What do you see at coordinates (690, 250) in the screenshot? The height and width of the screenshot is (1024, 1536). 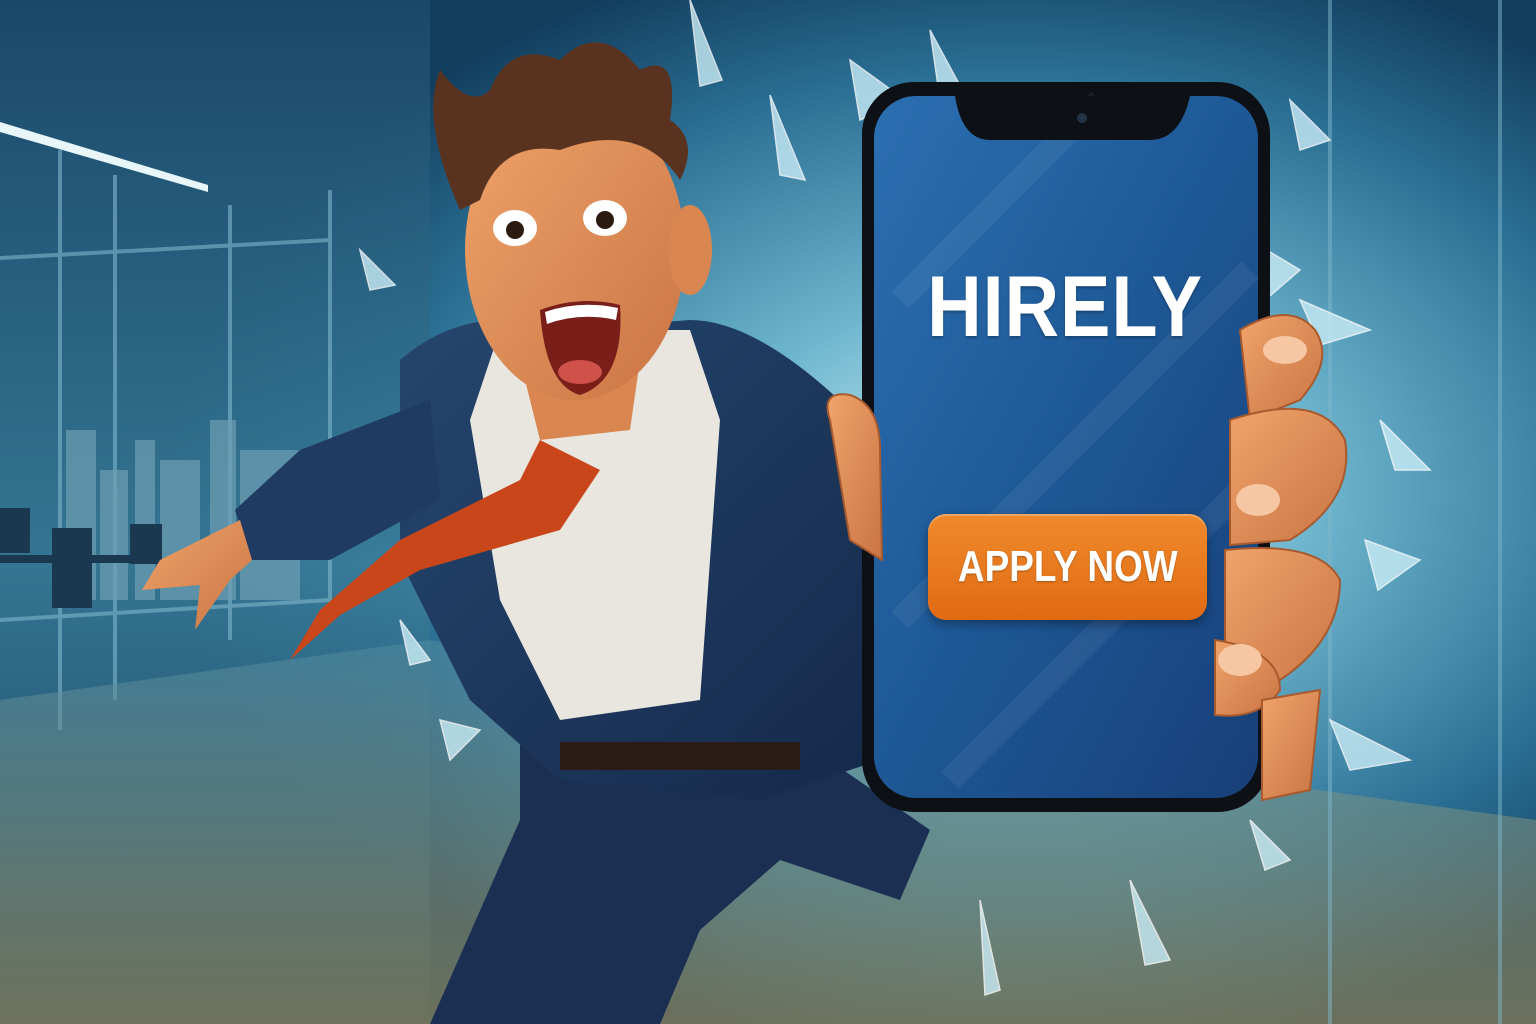 I see `ear` at bounding box center [690, 250].